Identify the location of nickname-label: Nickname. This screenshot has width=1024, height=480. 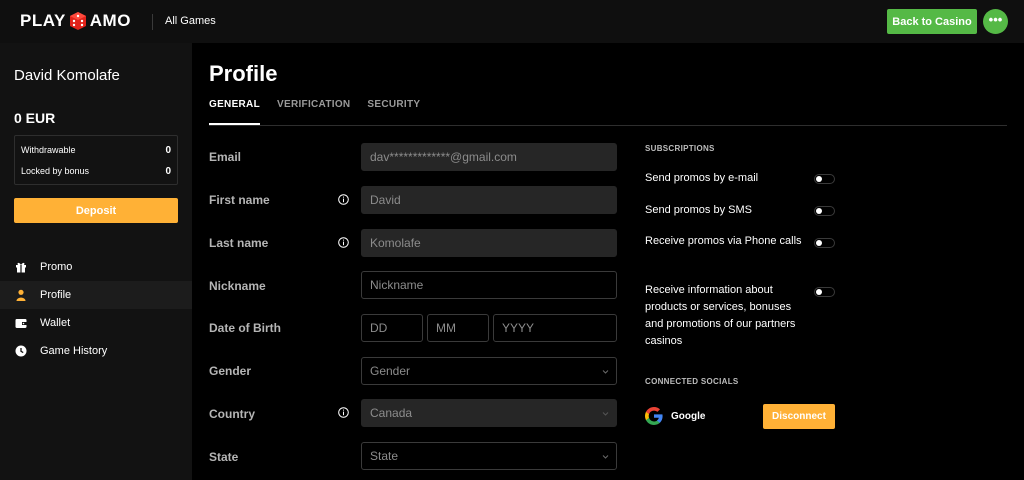
(237, 286).